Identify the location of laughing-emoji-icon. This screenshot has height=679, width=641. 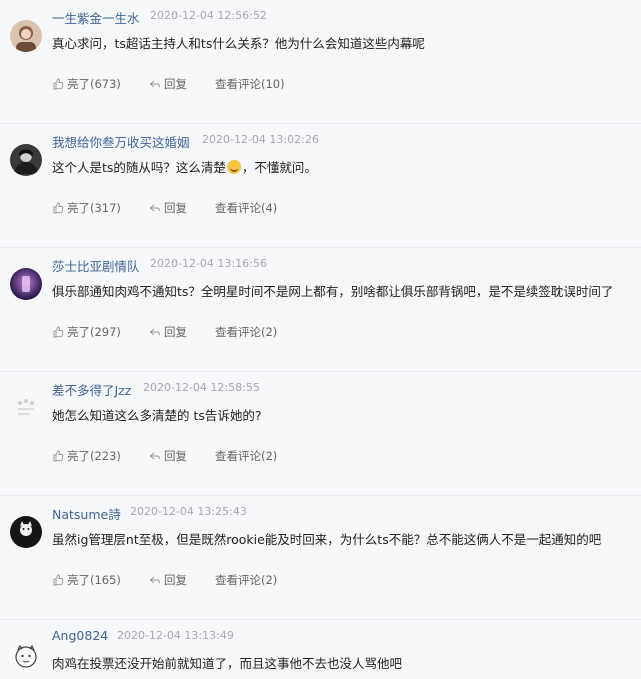
(233, 167).